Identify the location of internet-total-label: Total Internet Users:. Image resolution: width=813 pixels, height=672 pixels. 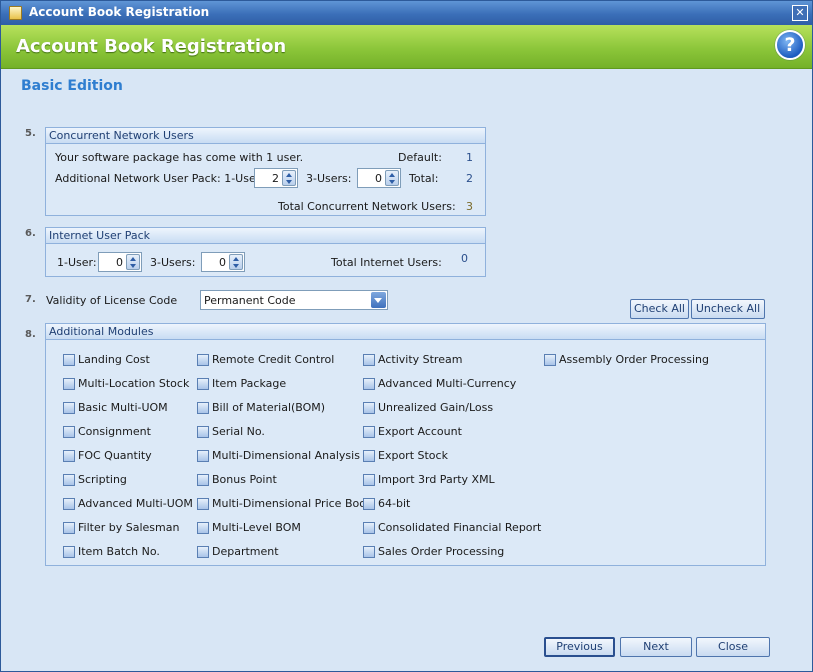
(386, 262).